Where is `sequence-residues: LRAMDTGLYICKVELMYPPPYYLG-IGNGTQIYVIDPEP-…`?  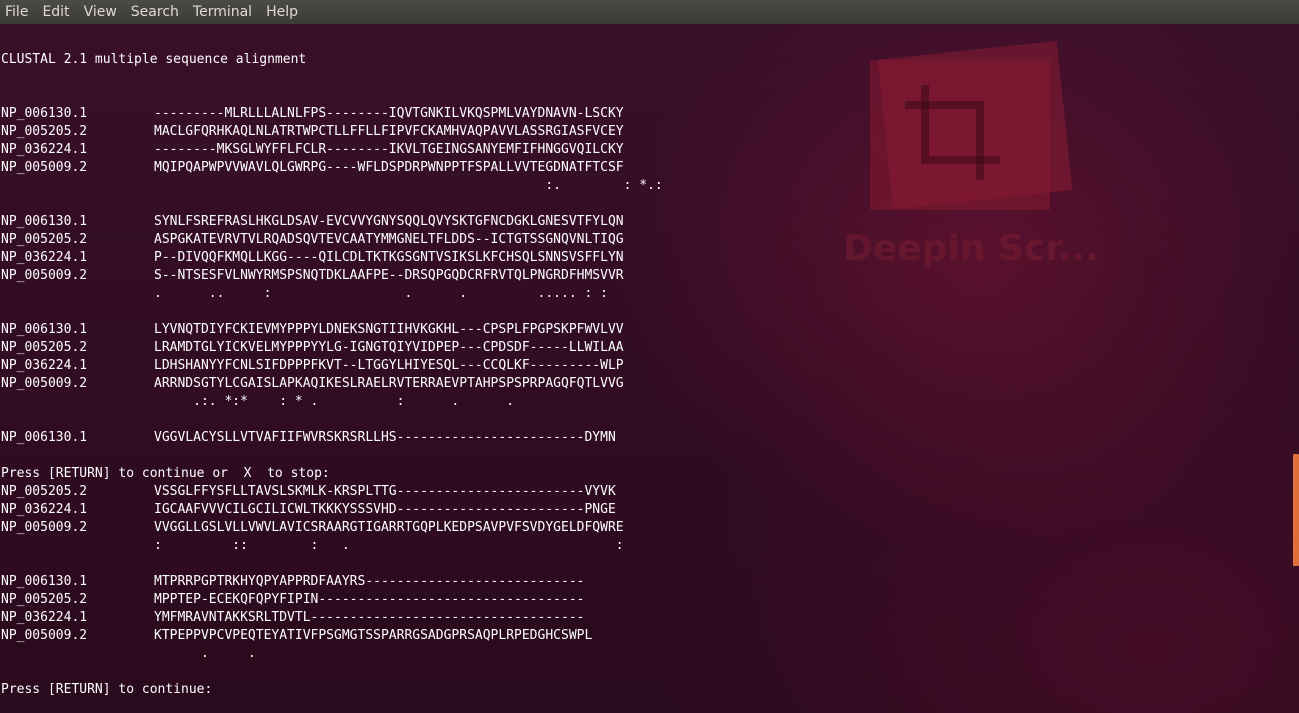 sequence-residues: LRAMDTGLYICKVELMYPPPYYLG-IGNGTQIYVIDPEP-… is located at coordinates (389, 347).